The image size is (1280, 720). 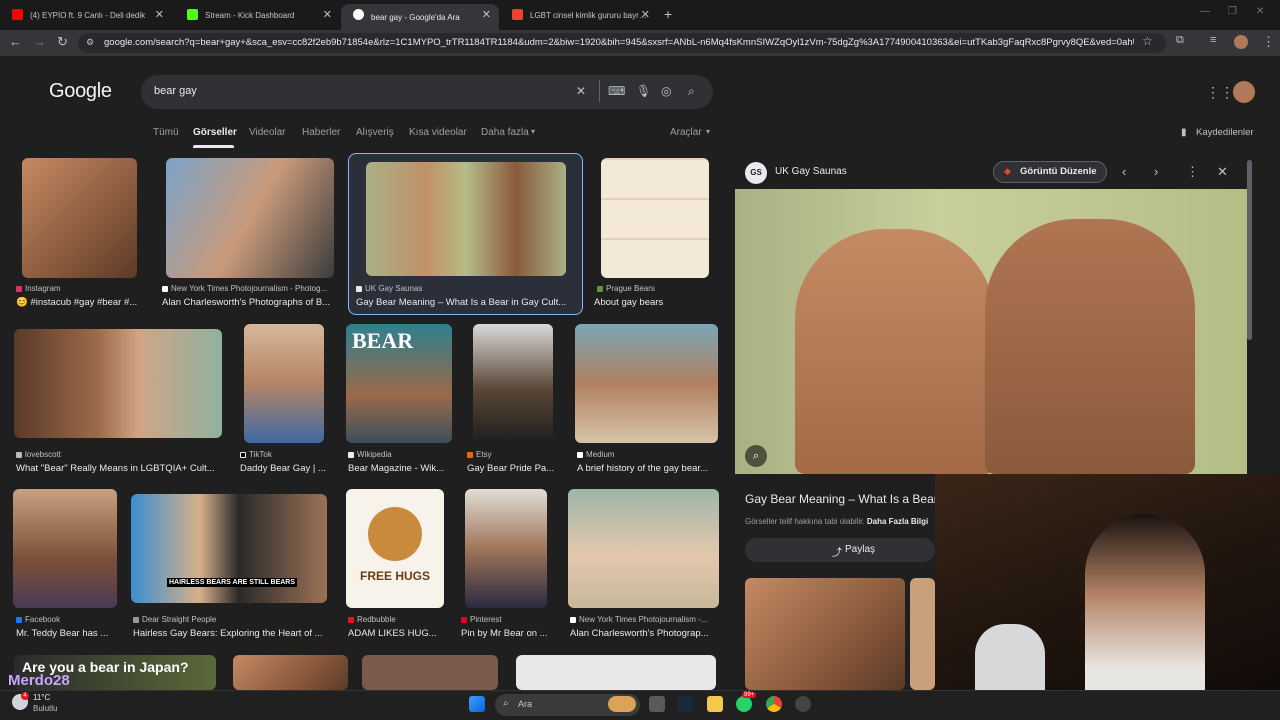 I want to click on facebook-icon, so click(x=19, y=619).